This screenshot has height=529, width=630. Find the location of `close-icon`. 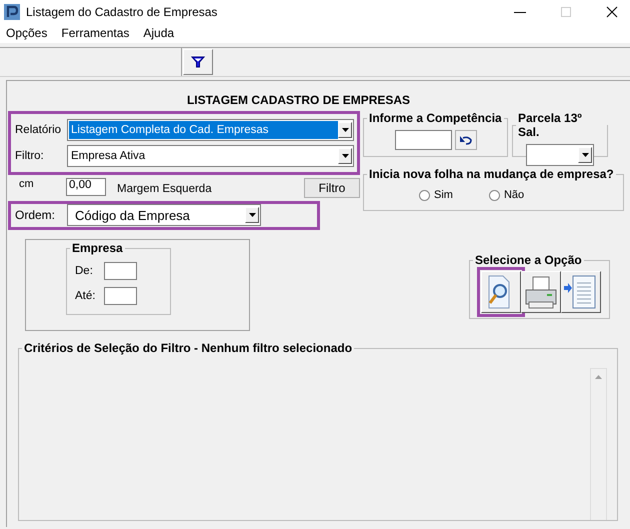

close-icon is located at coordinates (612, 12).